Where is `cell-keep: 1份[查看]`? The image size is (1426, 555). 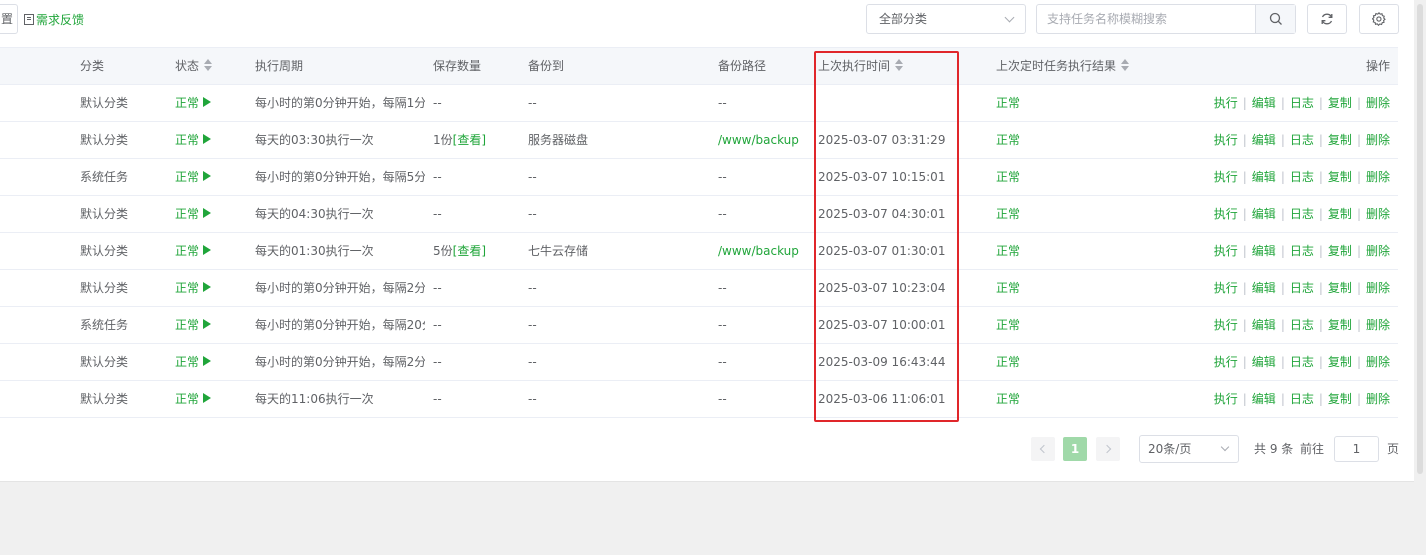
cell-keep: 1份[查看] is located at coordinates (478, 140).